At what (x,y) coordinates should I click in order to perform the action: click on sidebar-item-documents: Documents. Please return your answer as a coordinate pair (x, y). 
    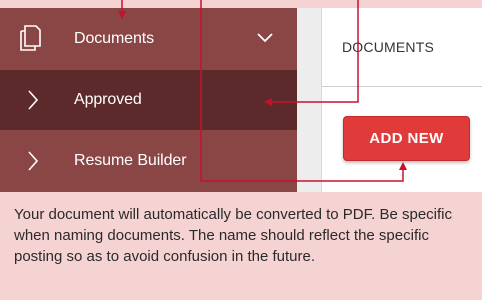
    Looking at the image, I should click on (148, 39).